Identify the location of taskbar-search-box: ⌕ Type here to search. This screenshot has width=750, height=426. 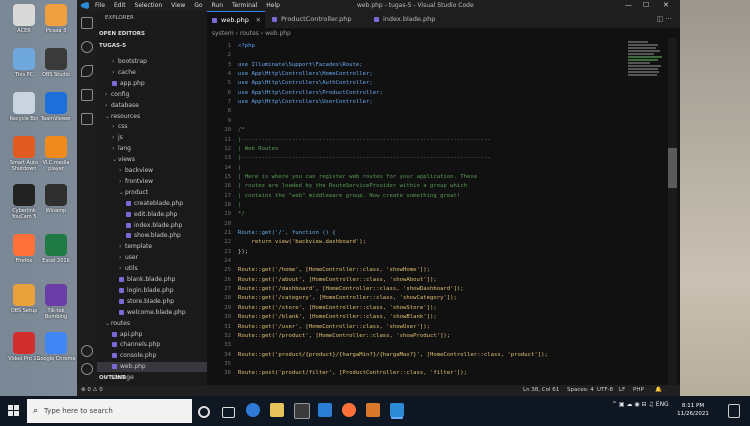
(109, 411).